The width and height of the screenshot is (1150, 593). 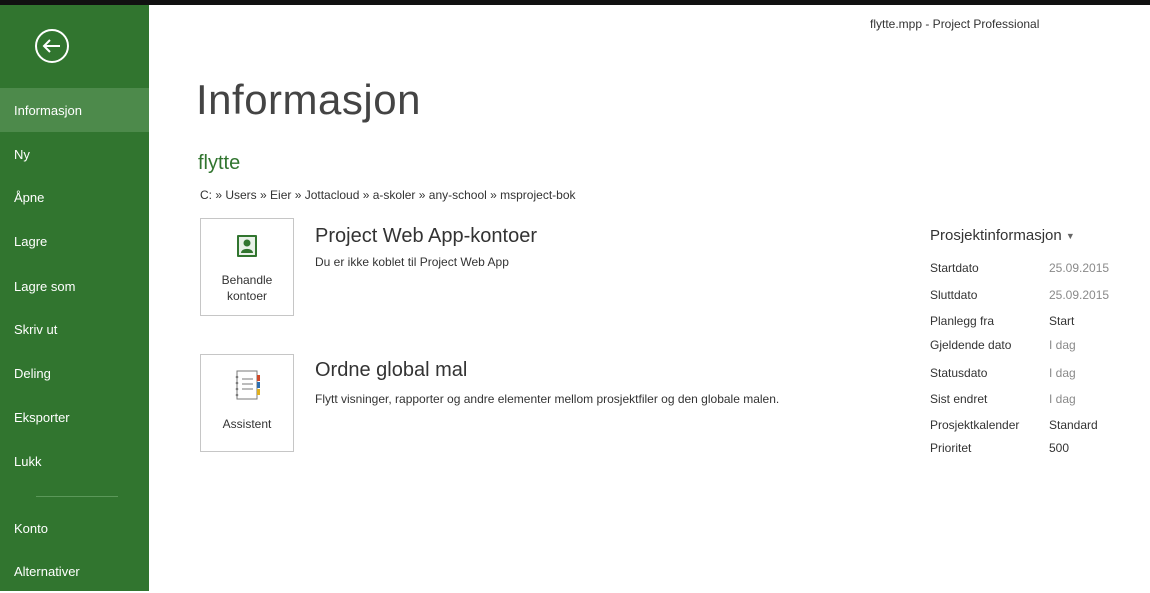 I want to click on nav-item-label: Skriv ut, so click(x=36, y=329).